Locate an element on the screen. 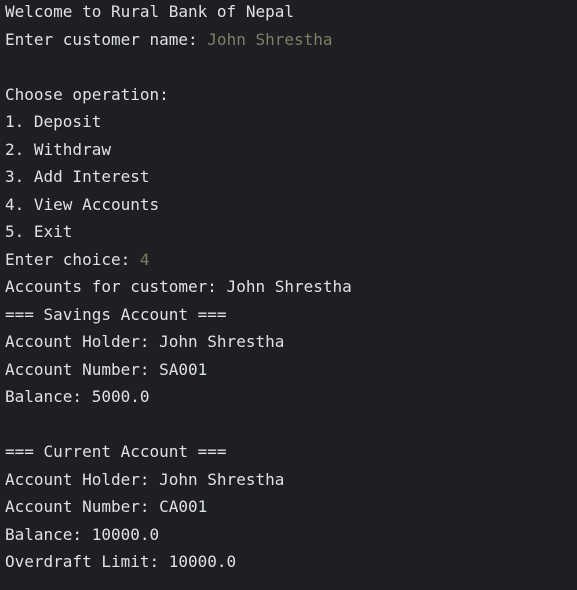 The width and height of the screenshot is (577, 590). menu-item-deposit: 1. Deposit is located at coordinates (53, 121).